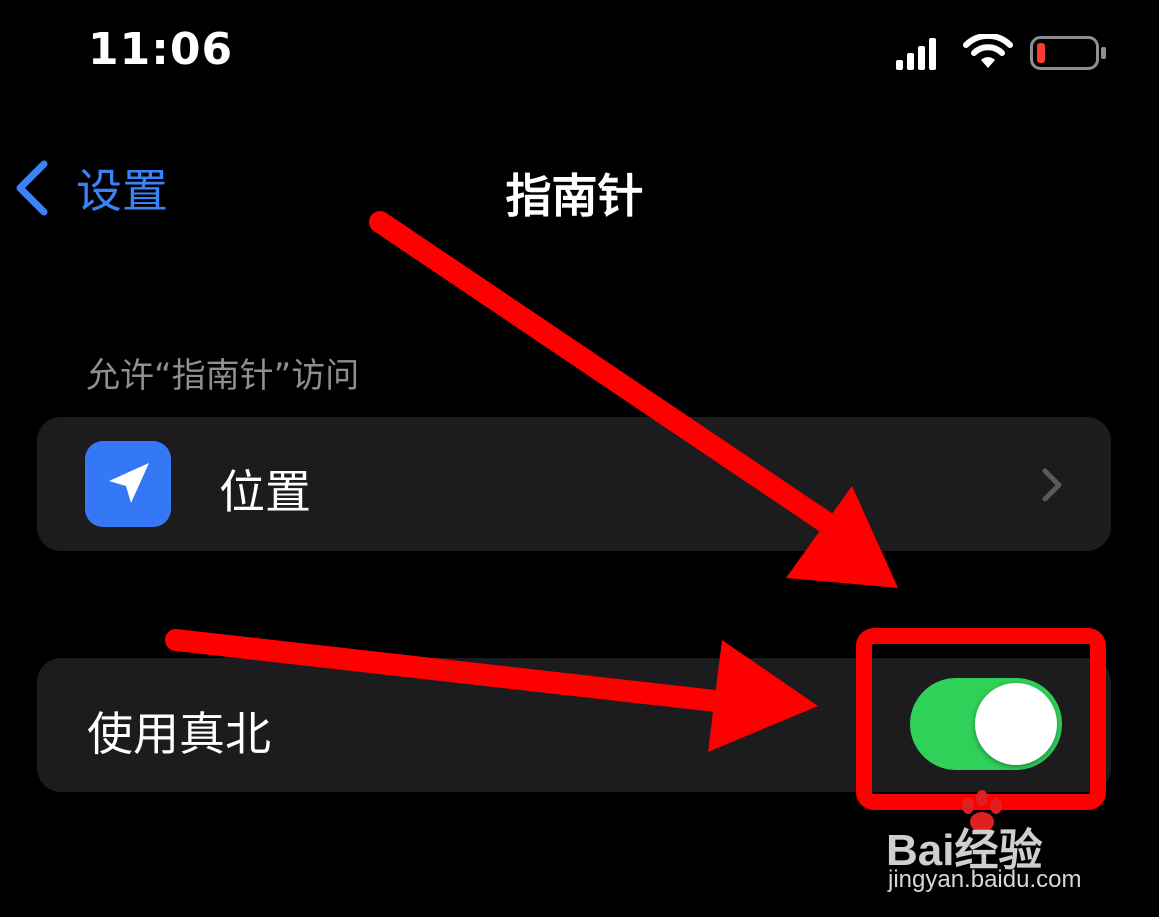 The image size is (1159, 917). Describe the element at coordinates (1068, 53) in the screenshot. I see `battery-low-icon` at that location.